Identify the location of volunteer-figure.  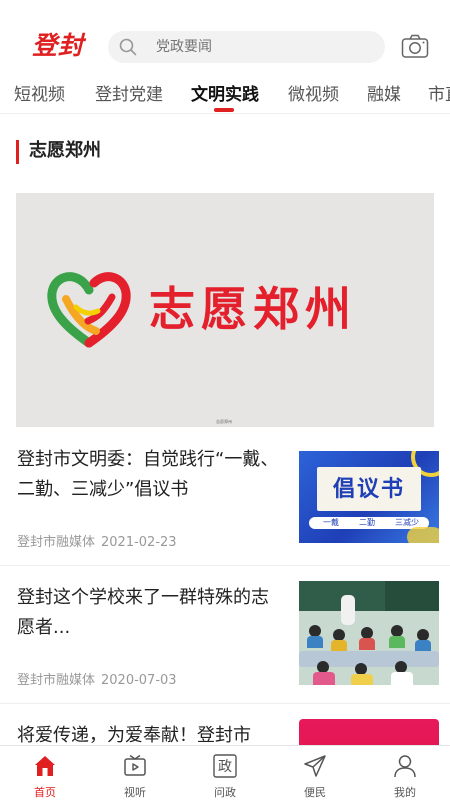
(348, 610).